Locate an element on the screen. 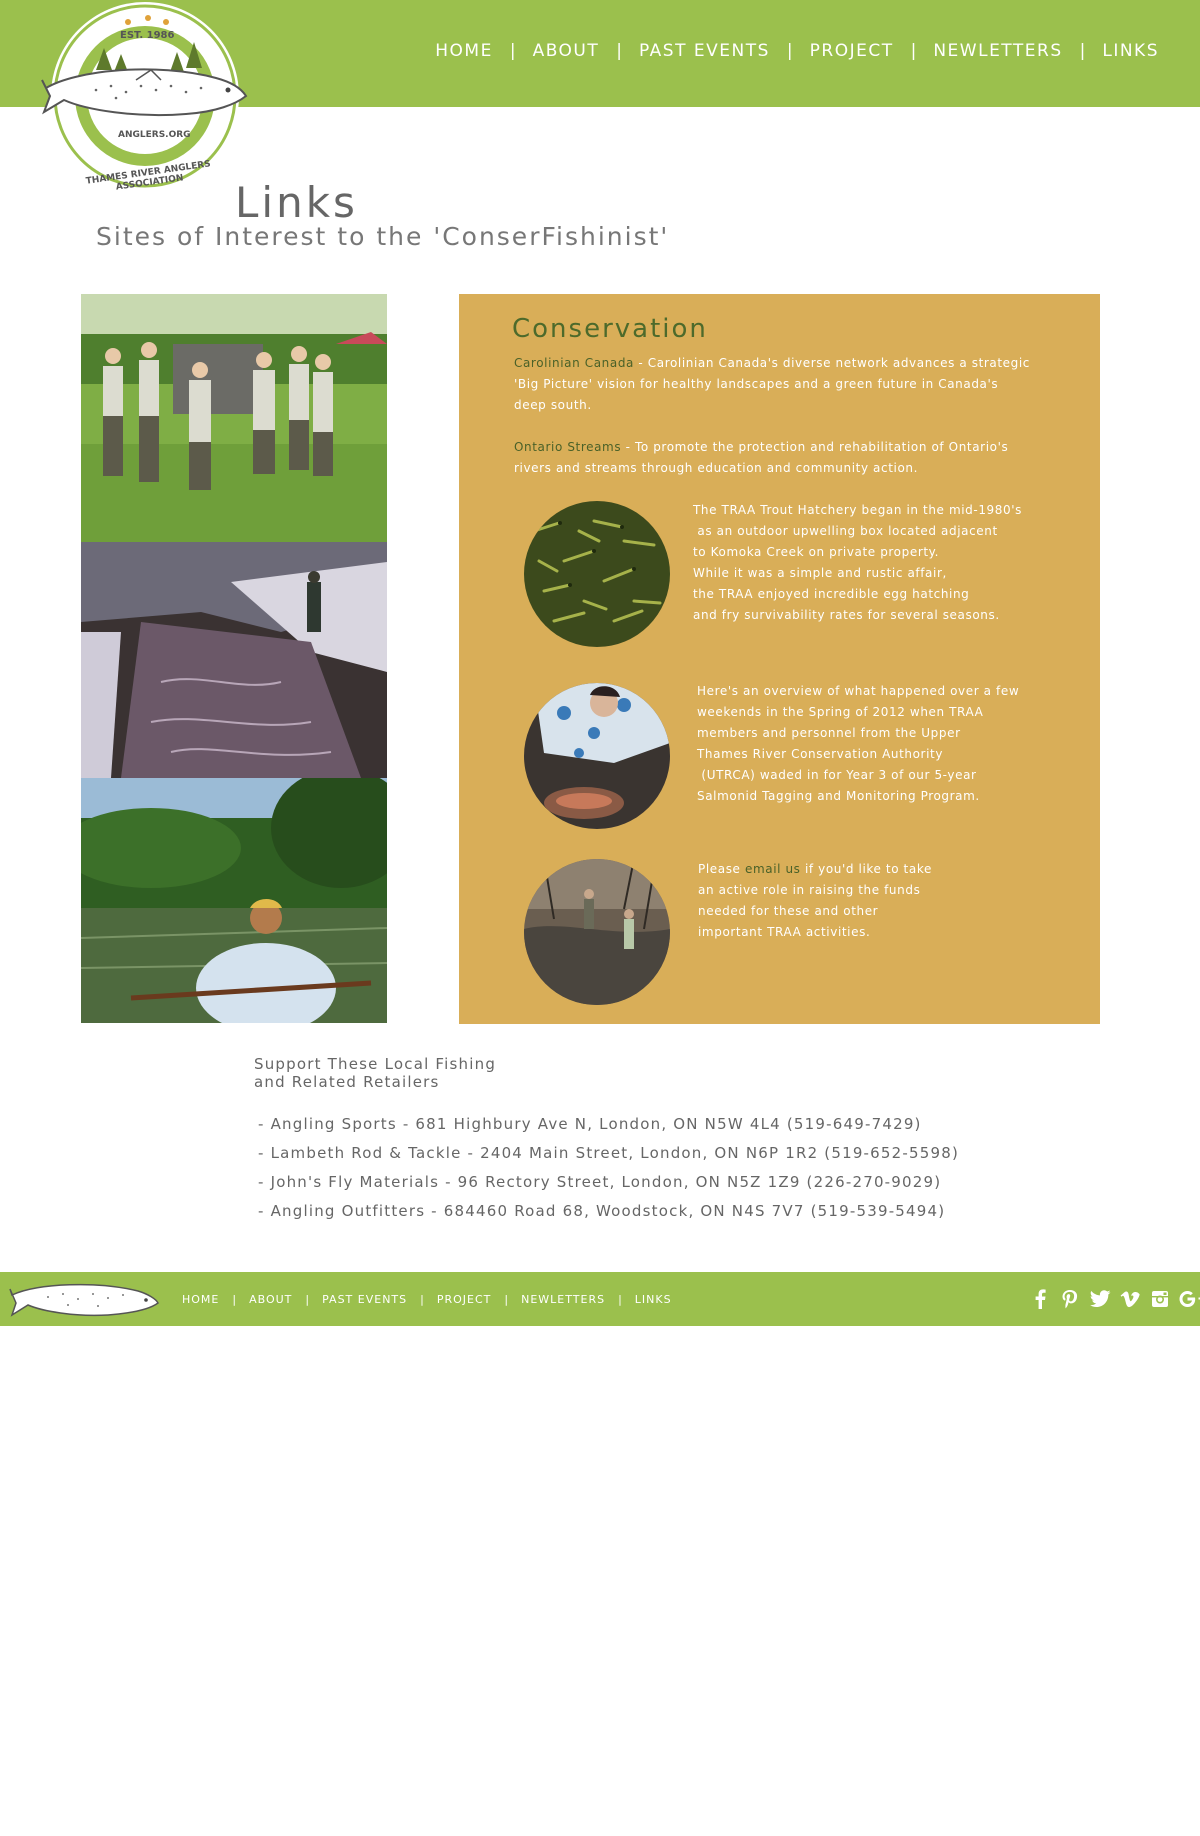 This screenshot has width=1200, height=1836. email-us-suffix: if you'd like to take is located at coordinates (866, 869).